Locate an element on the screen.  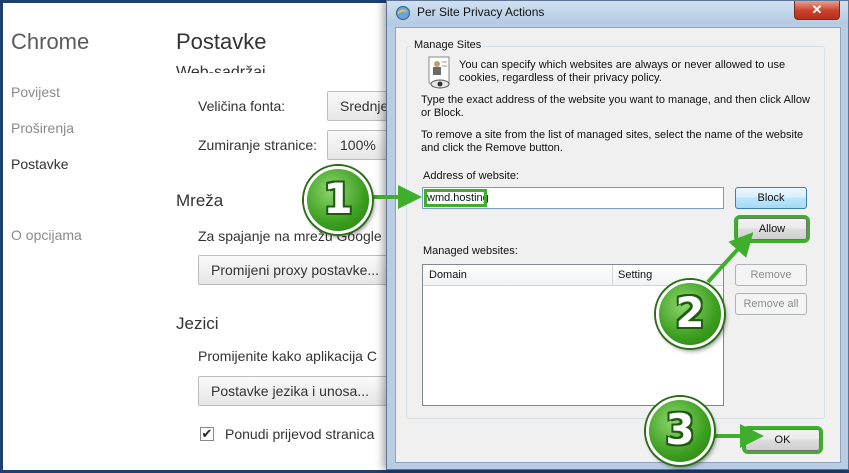
callout-badge-2: 2 is located at coordinates (690, 314).